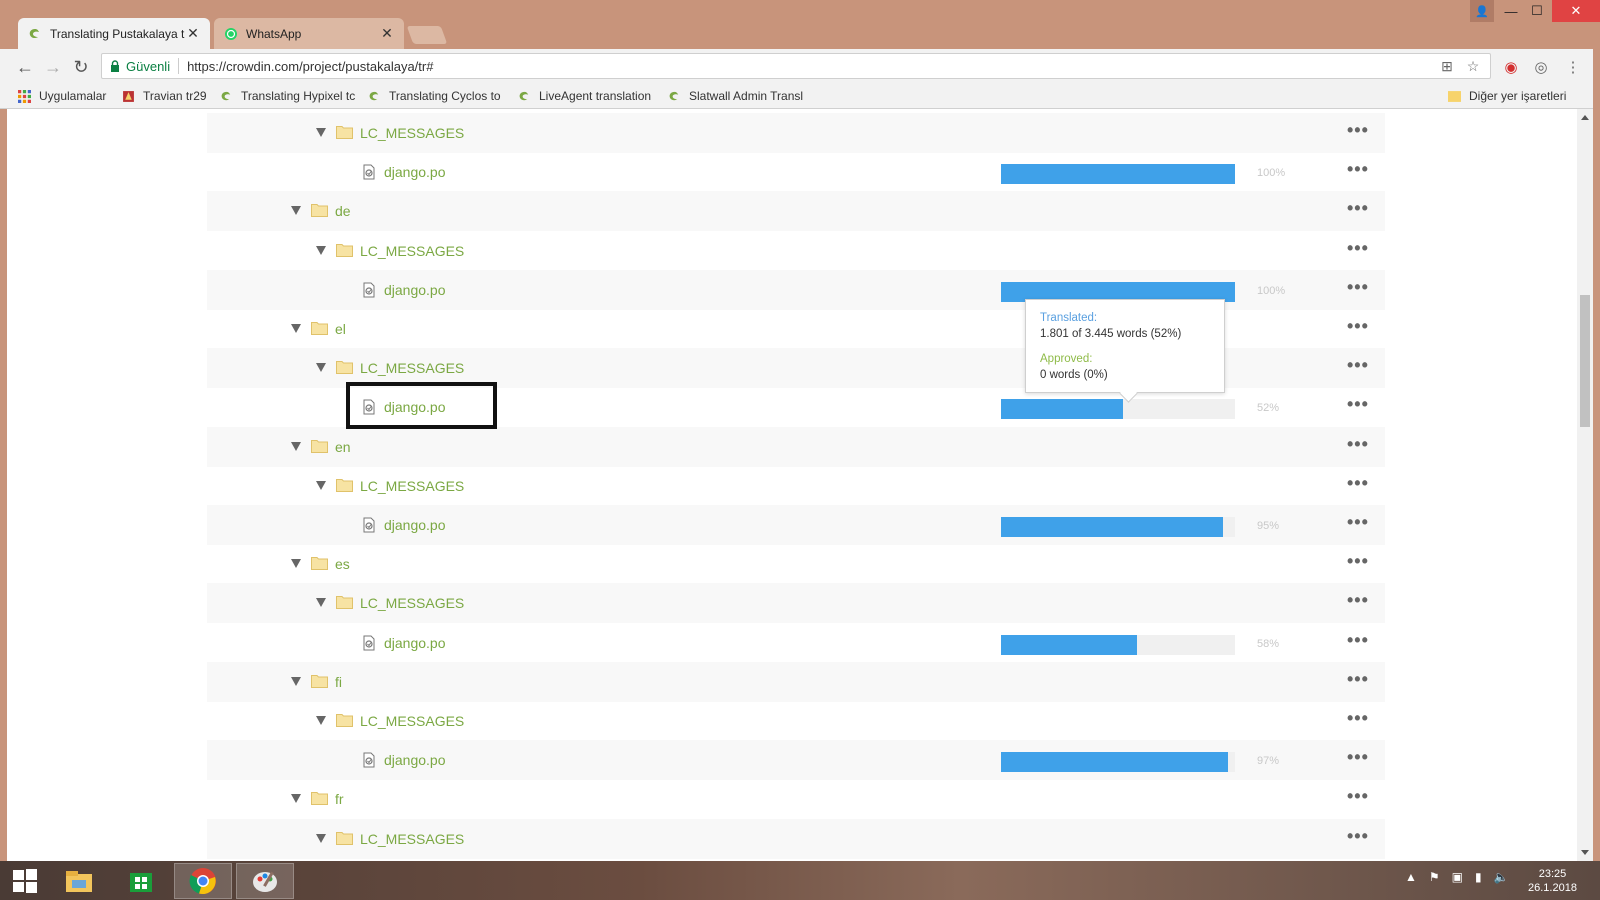 The height and width of the screenshot is (900, 1600). I want to click on user-profile-icon: 👤, so click(1482, 11).